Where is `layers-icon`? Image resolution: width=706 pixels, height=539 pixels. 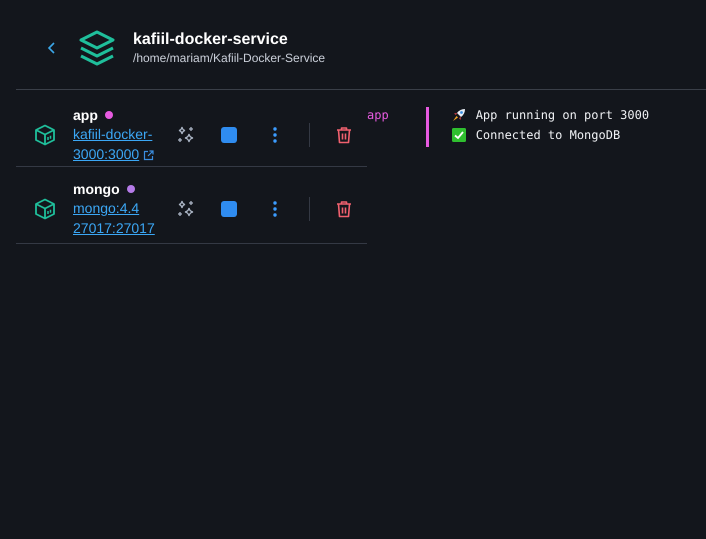 layers-icon is located at coordinates (97, 48).